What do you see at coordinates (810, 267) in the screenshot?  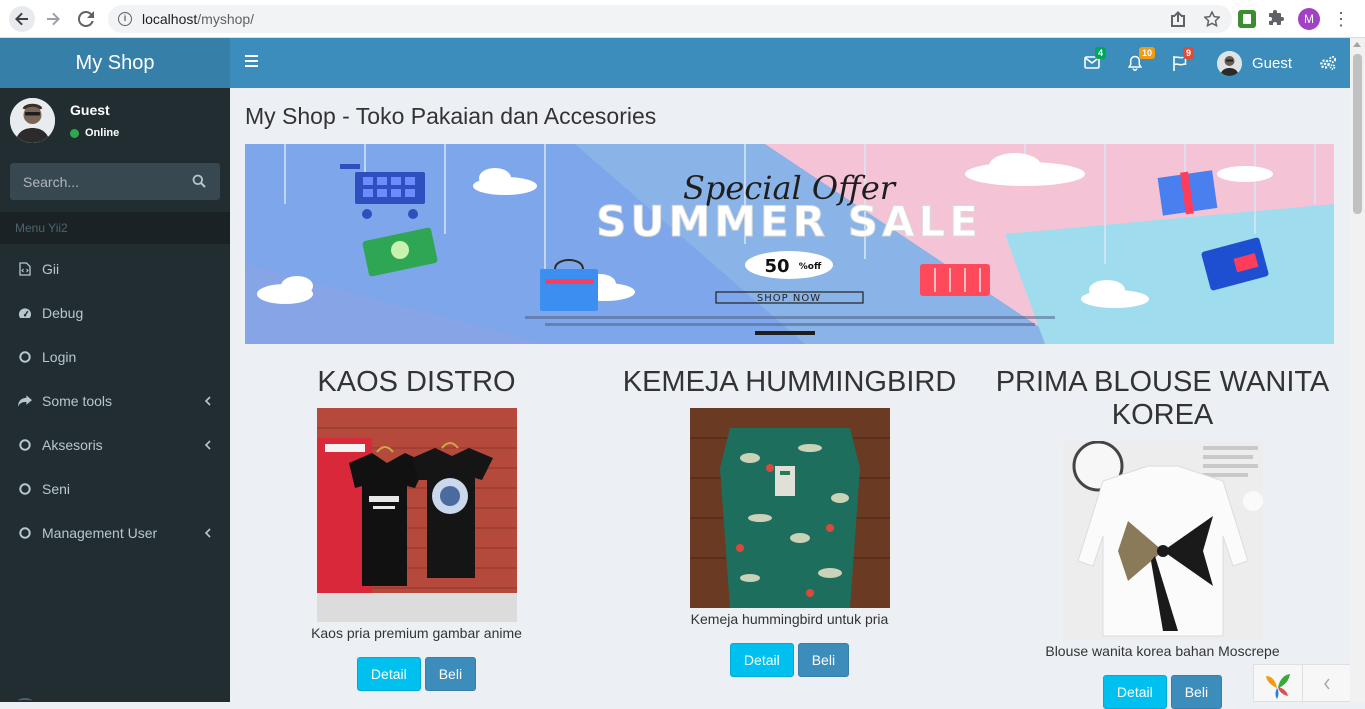 I see `banner-discount-suffix: %off` at bounding box center [810, 267].